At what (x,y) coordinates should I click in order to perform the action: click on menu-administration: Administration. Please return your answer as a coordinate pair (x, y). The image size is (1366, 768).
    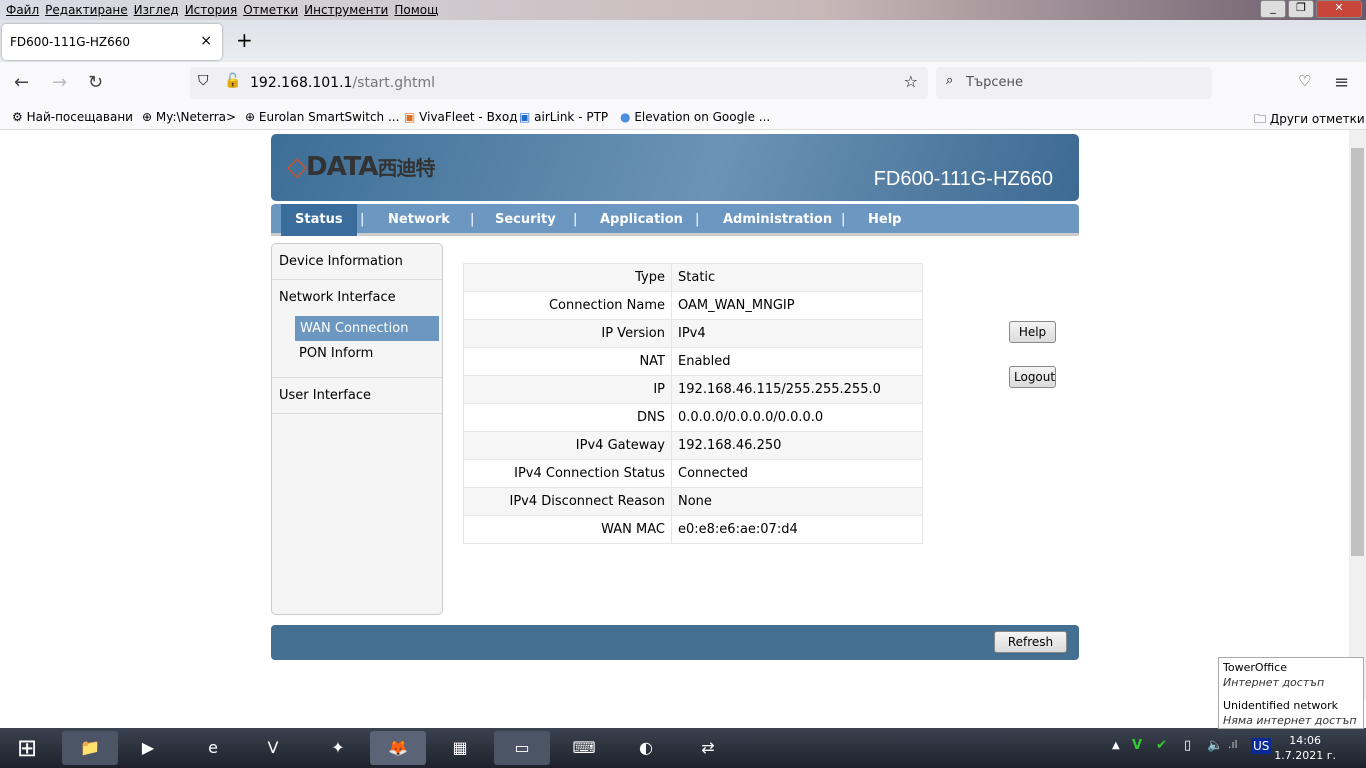
    Looking at the image, I should click on (777, 220).